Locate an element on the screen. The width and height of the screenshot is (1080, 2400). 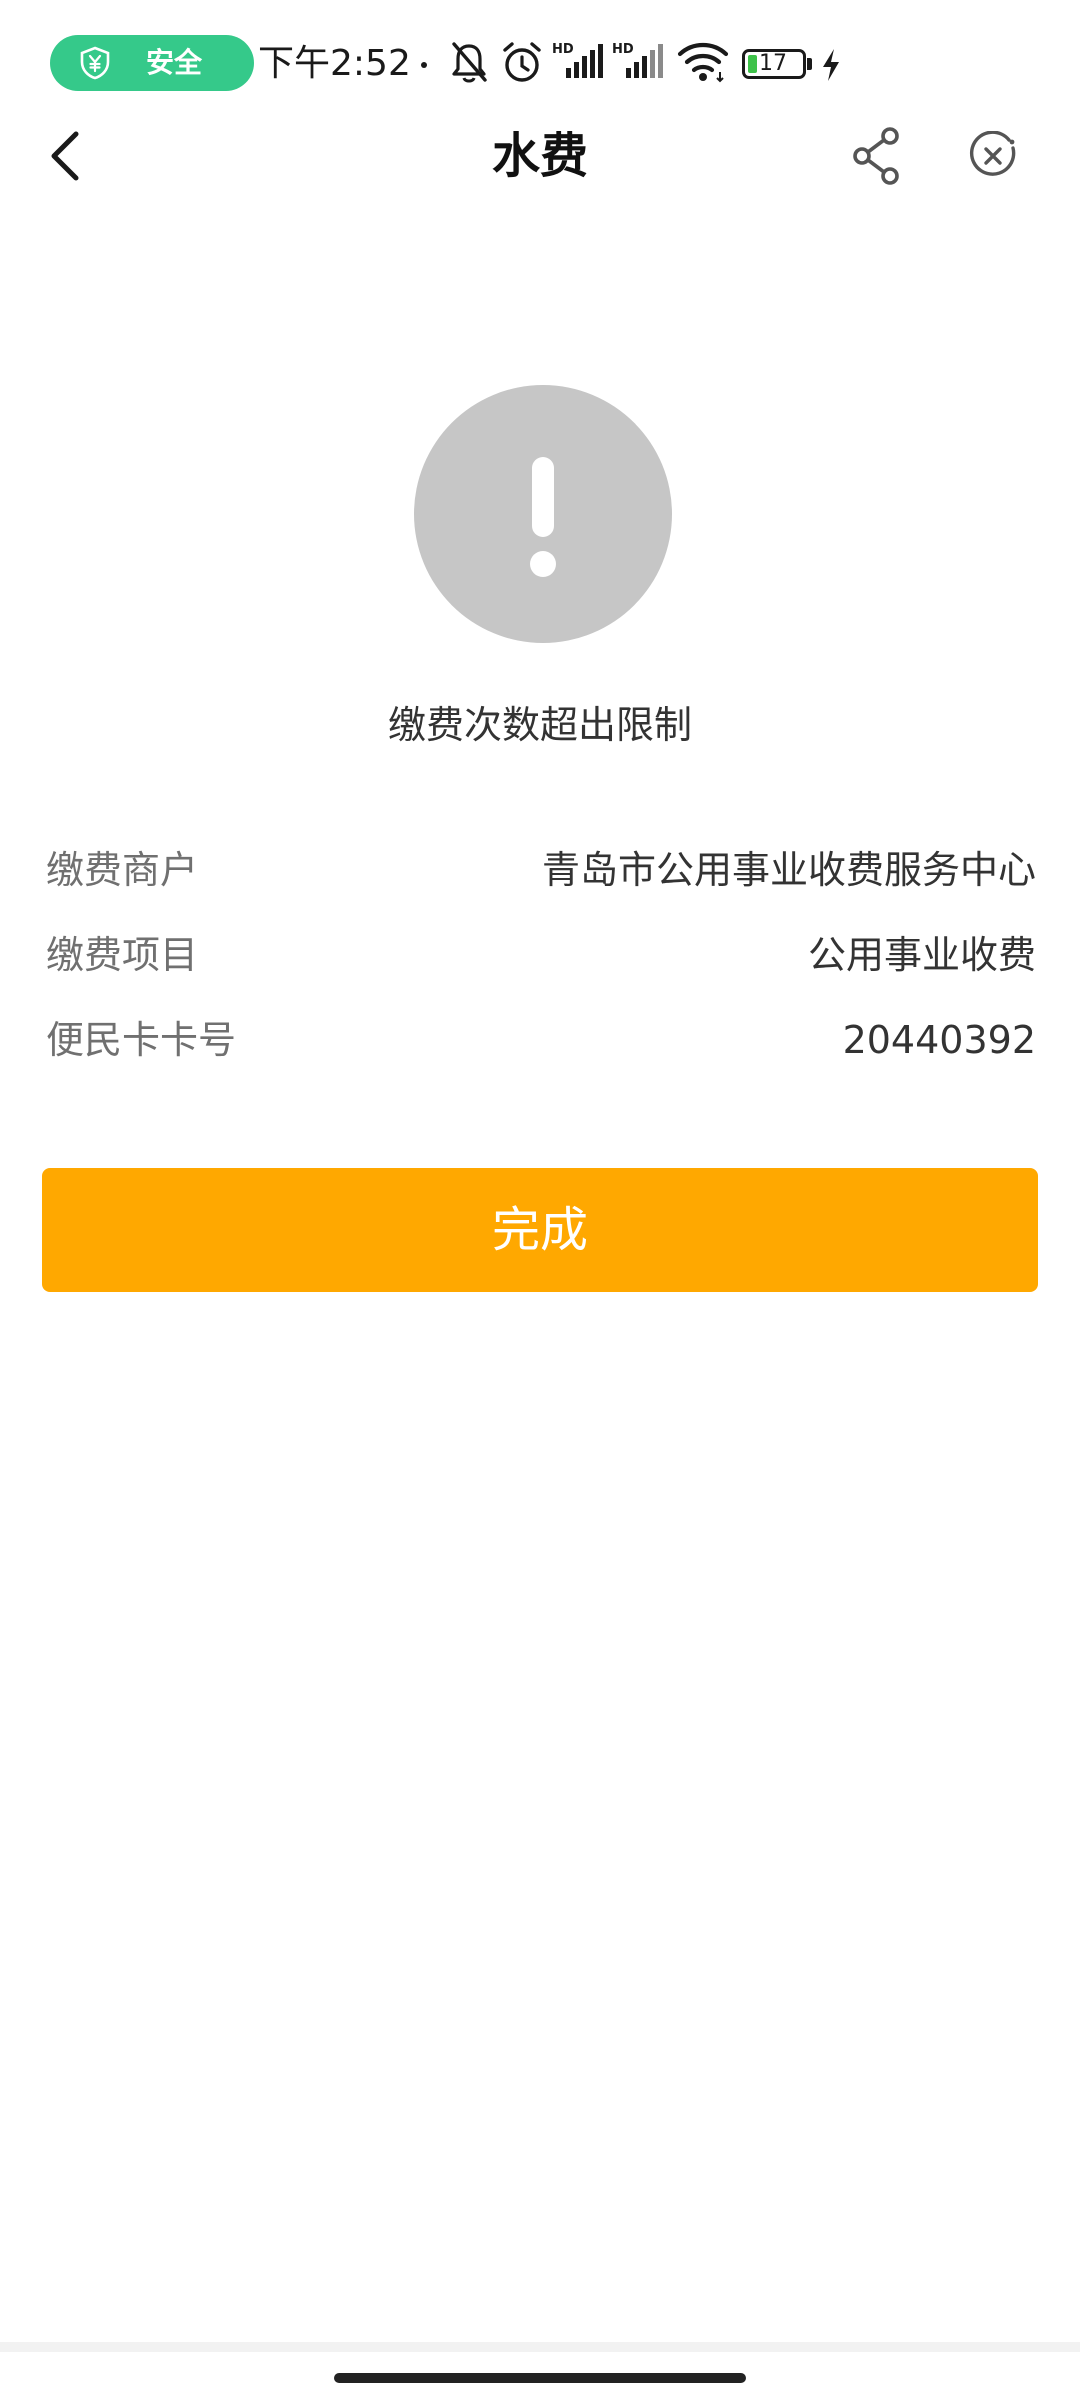
security-badge: 安全 is located at coordinates (152, 63).